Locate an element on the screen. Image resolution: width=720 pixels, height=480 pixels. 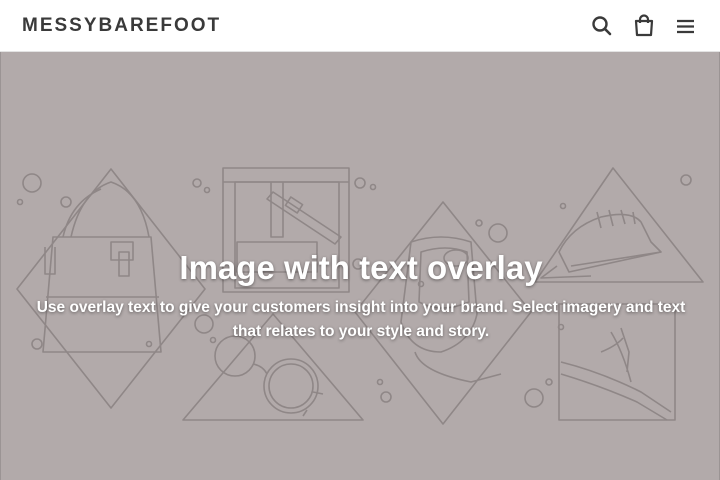
hero-title: Image with text overlay is located at coordinates (361, 267).